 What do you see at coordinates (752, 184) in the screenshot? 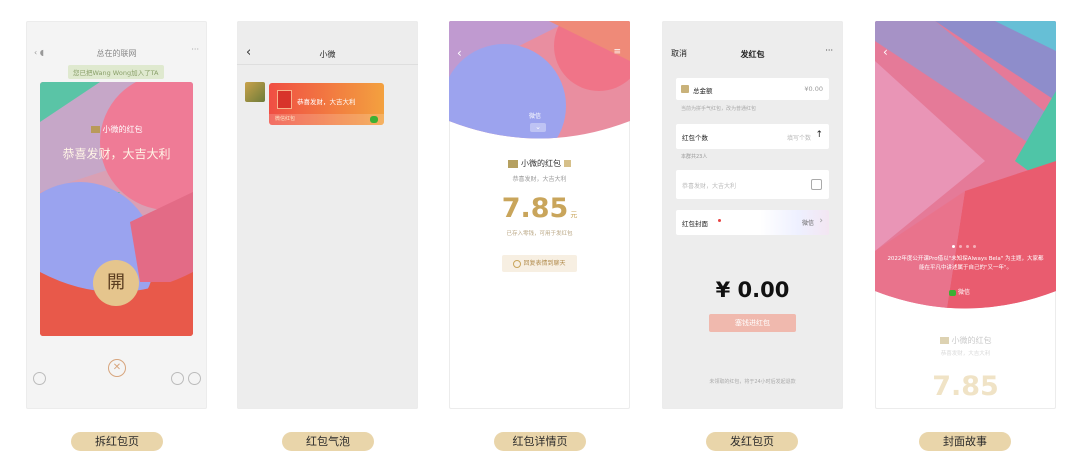
I see `message-field: 恭喜发财，大吉大利` at bounding box center [752, 184].